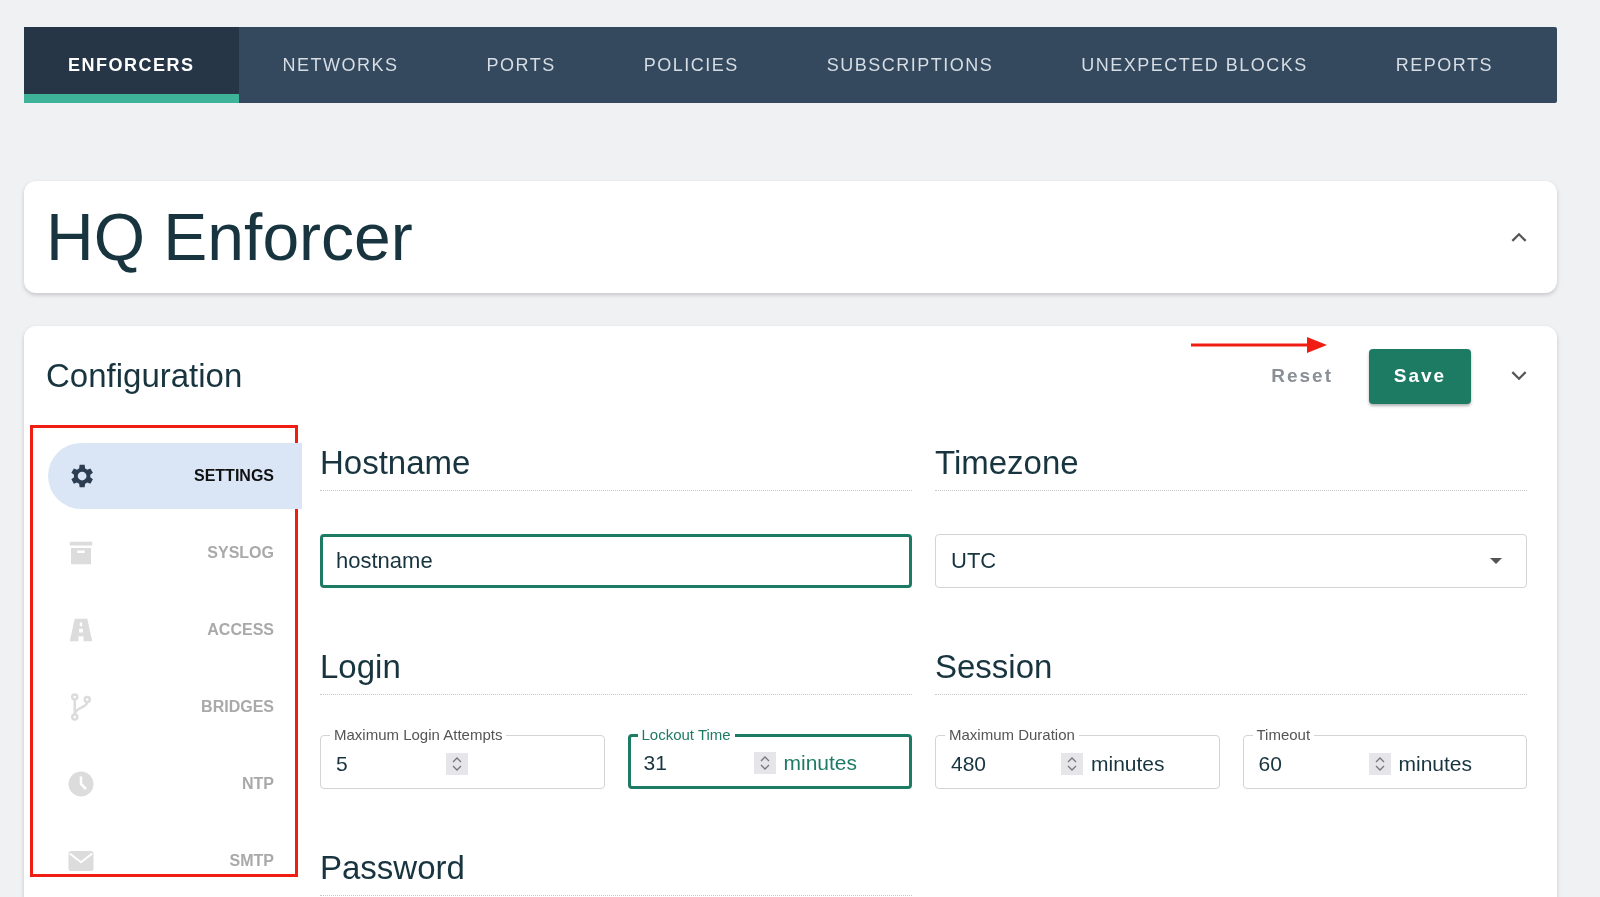 The height and width of the screenshot is (897, 1600). What do you see at coordinates (175, 476) in the screenshot?
I see `sidebar-item: SETTINGS` at bounding box center [175, 476].